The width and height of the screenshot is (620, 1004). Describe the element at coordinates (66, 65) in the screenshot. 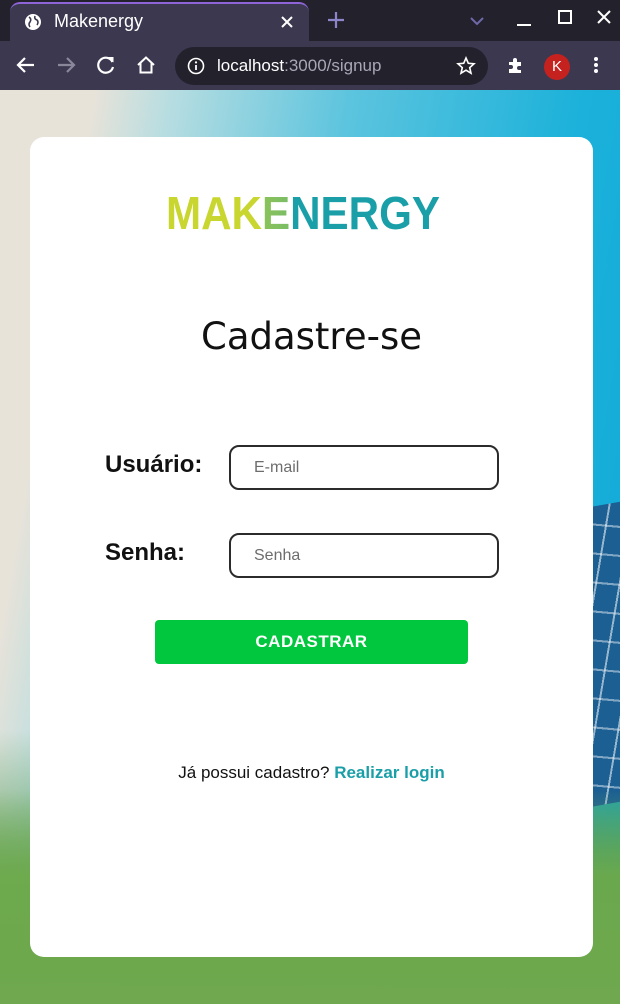

I see `forward-icon` at that location.